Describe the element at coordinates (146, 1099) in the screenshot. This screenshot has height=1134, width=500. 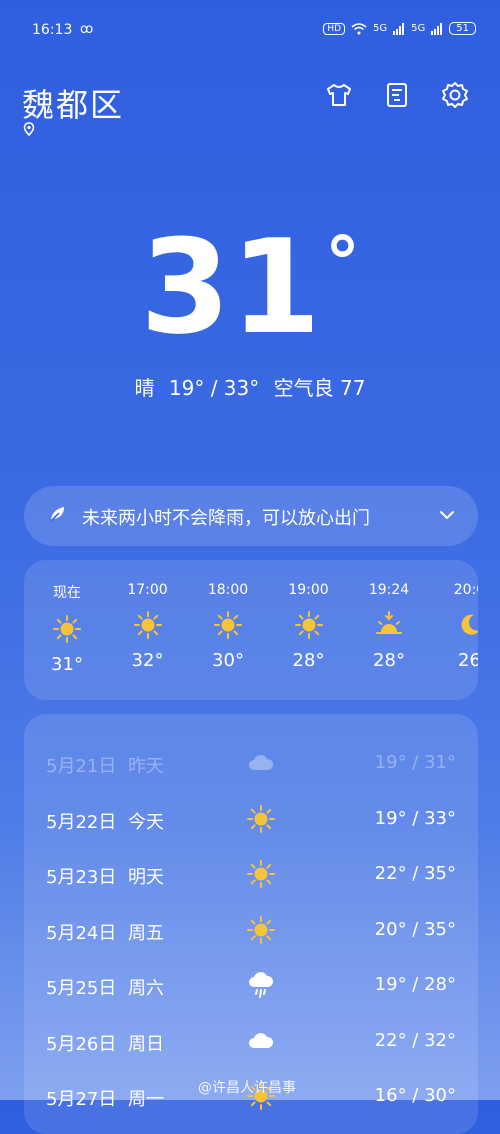
I see `daily-day: 周一` at that location.